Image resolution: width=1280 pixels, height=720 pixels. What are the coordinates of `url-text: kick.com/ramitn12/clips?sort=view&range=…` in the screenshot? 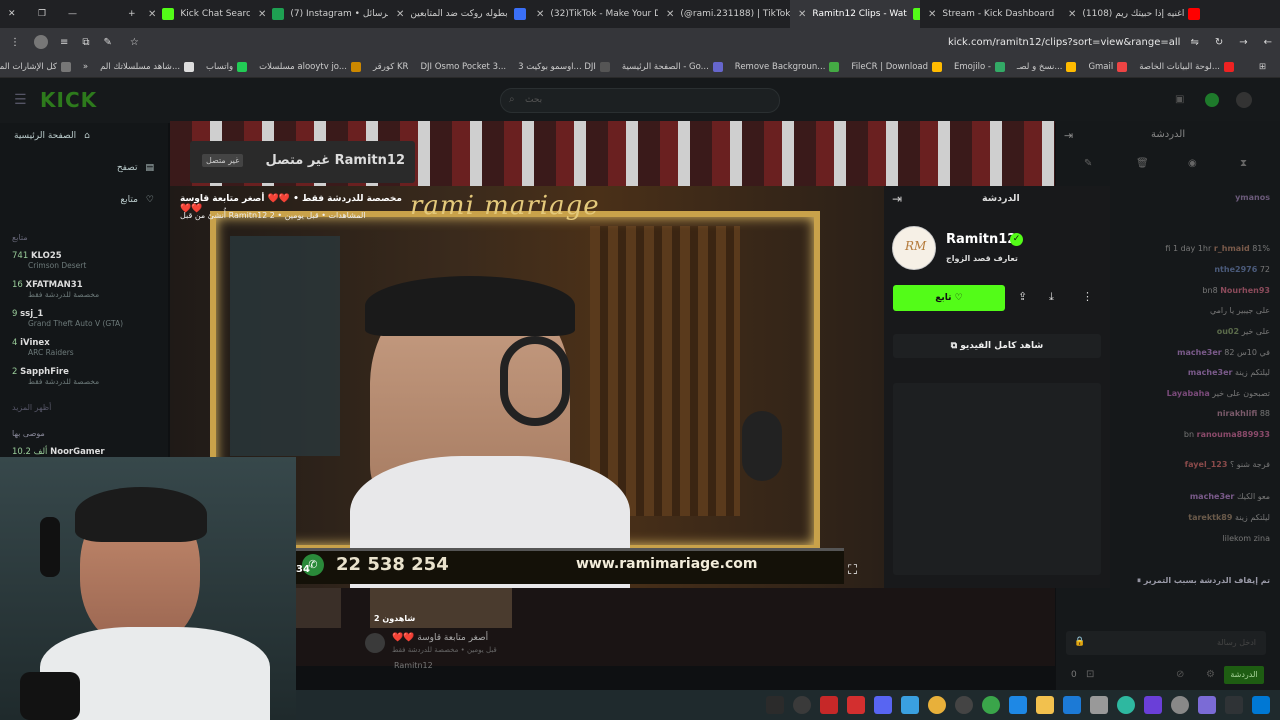 It's located at (1064, 42).